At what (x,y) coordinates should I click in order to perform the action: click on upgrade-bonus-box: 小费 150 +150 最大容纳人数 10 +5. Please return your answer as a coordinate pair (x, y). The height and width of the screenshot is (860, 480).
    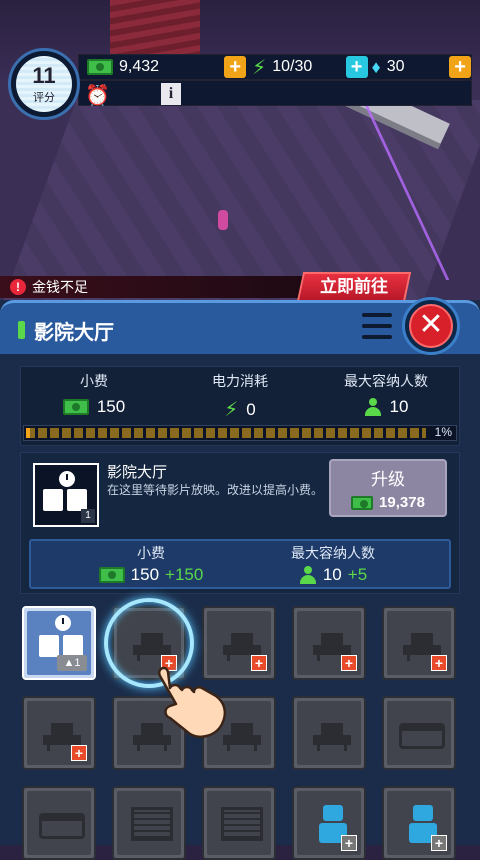
    Looking at the image, I should click on (240, 564).